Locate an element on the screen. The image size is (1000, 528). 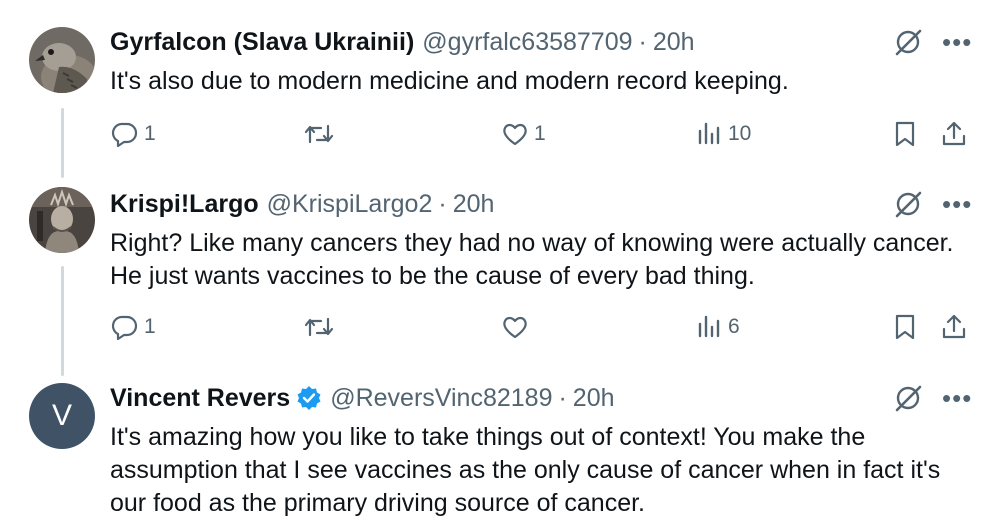
handle: @KrispiLargo2 is located at coordinates (350, 204).